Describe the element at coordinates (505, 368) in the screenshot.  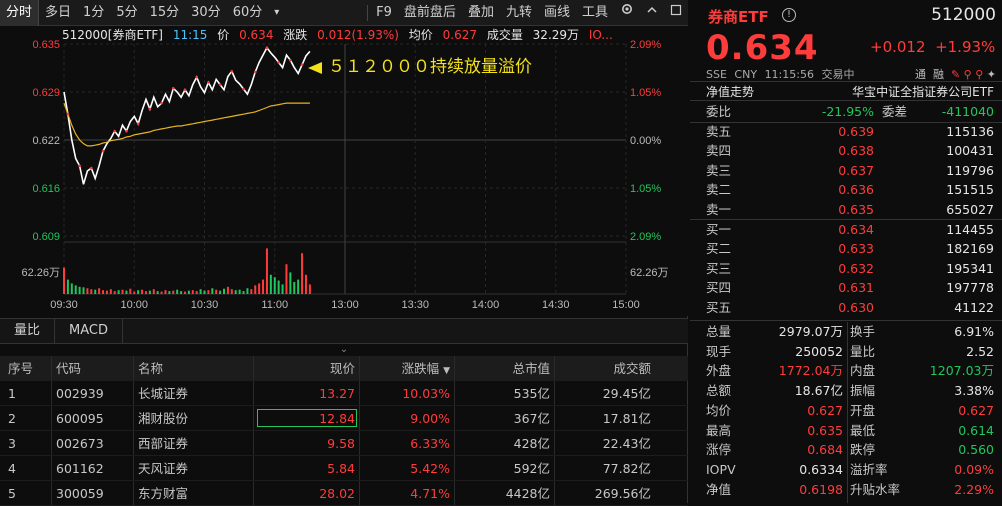
I see `col-market-cap: 总市值` at that location.